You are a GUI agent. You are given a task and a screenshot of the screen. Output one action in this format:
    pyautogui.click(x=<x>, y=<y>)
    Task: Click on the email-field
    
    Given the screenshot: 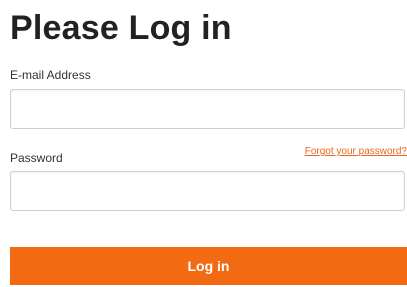 What is the action you would take?
    pyautogui.click(x=207, y=109)
    